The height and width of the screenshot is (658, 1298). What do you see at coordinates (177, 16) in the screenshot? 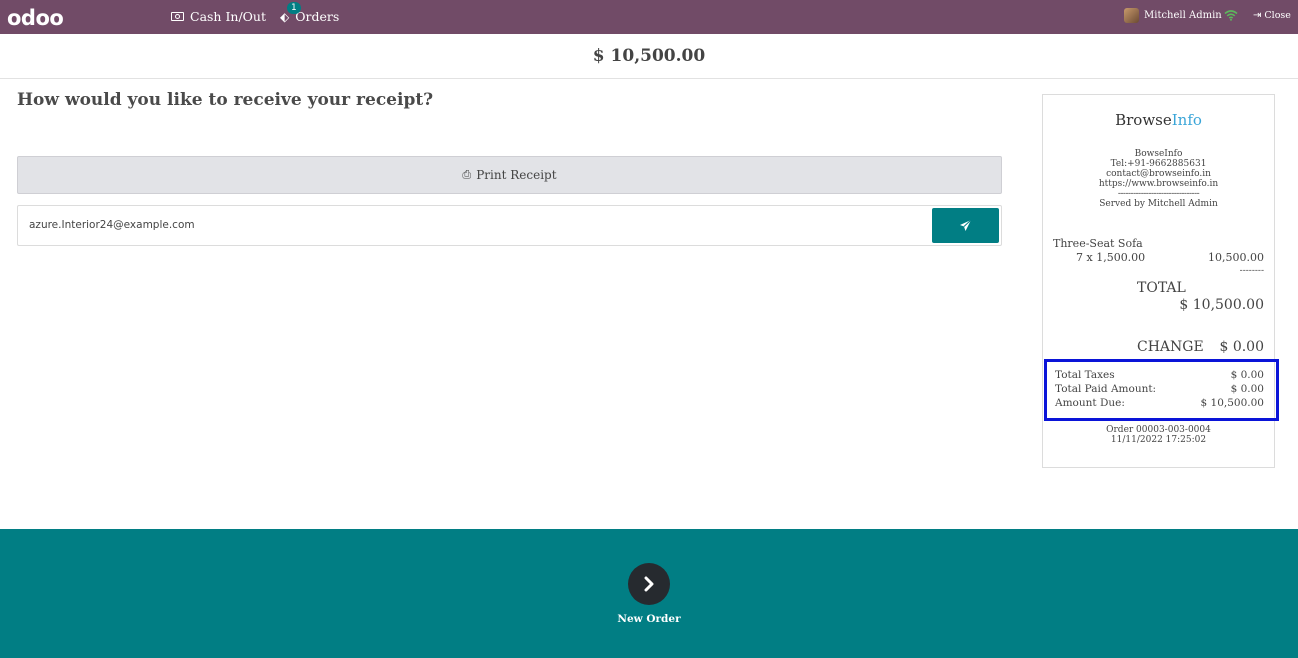
I see `money-icon` at bounding box center [177, 16].